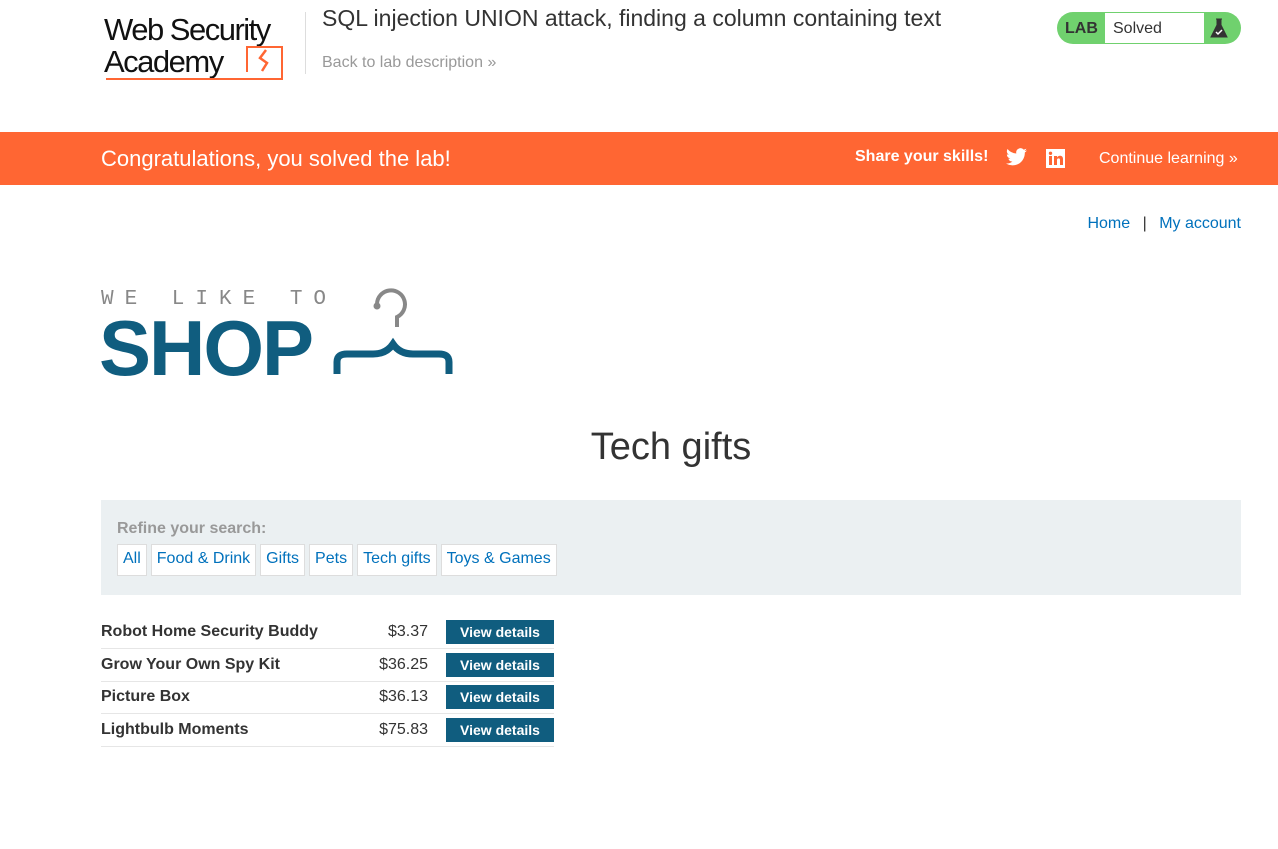 The image size is (1278, 849). I want to click on table-row: Grow Your Own Spy Kit $36.25 View details, so click(327, 665).